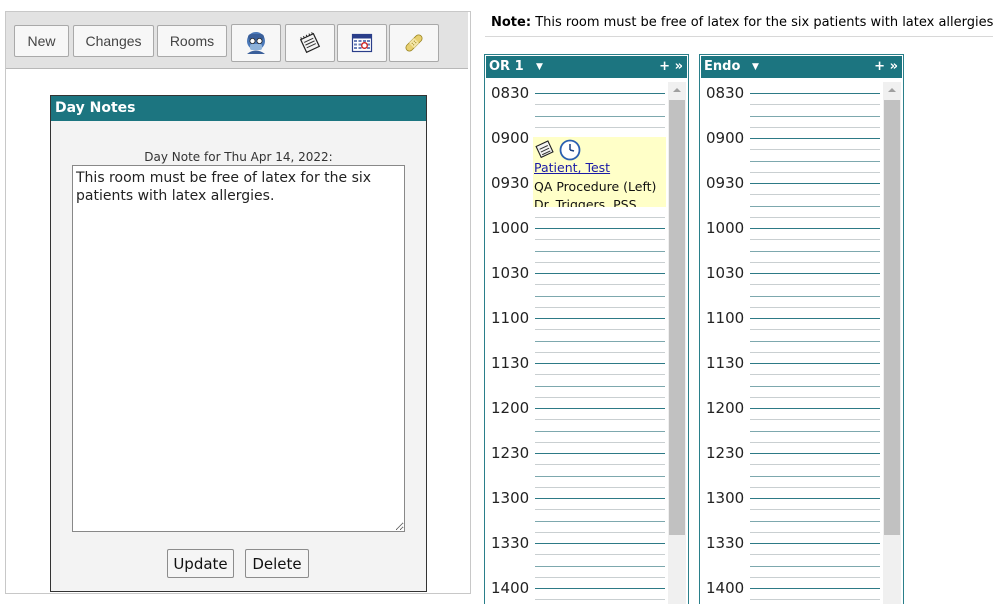  What do you see at coordinates (277, 563) in the screenshot?
I see `delete-button: Delete` at bounding box center [277, 563].